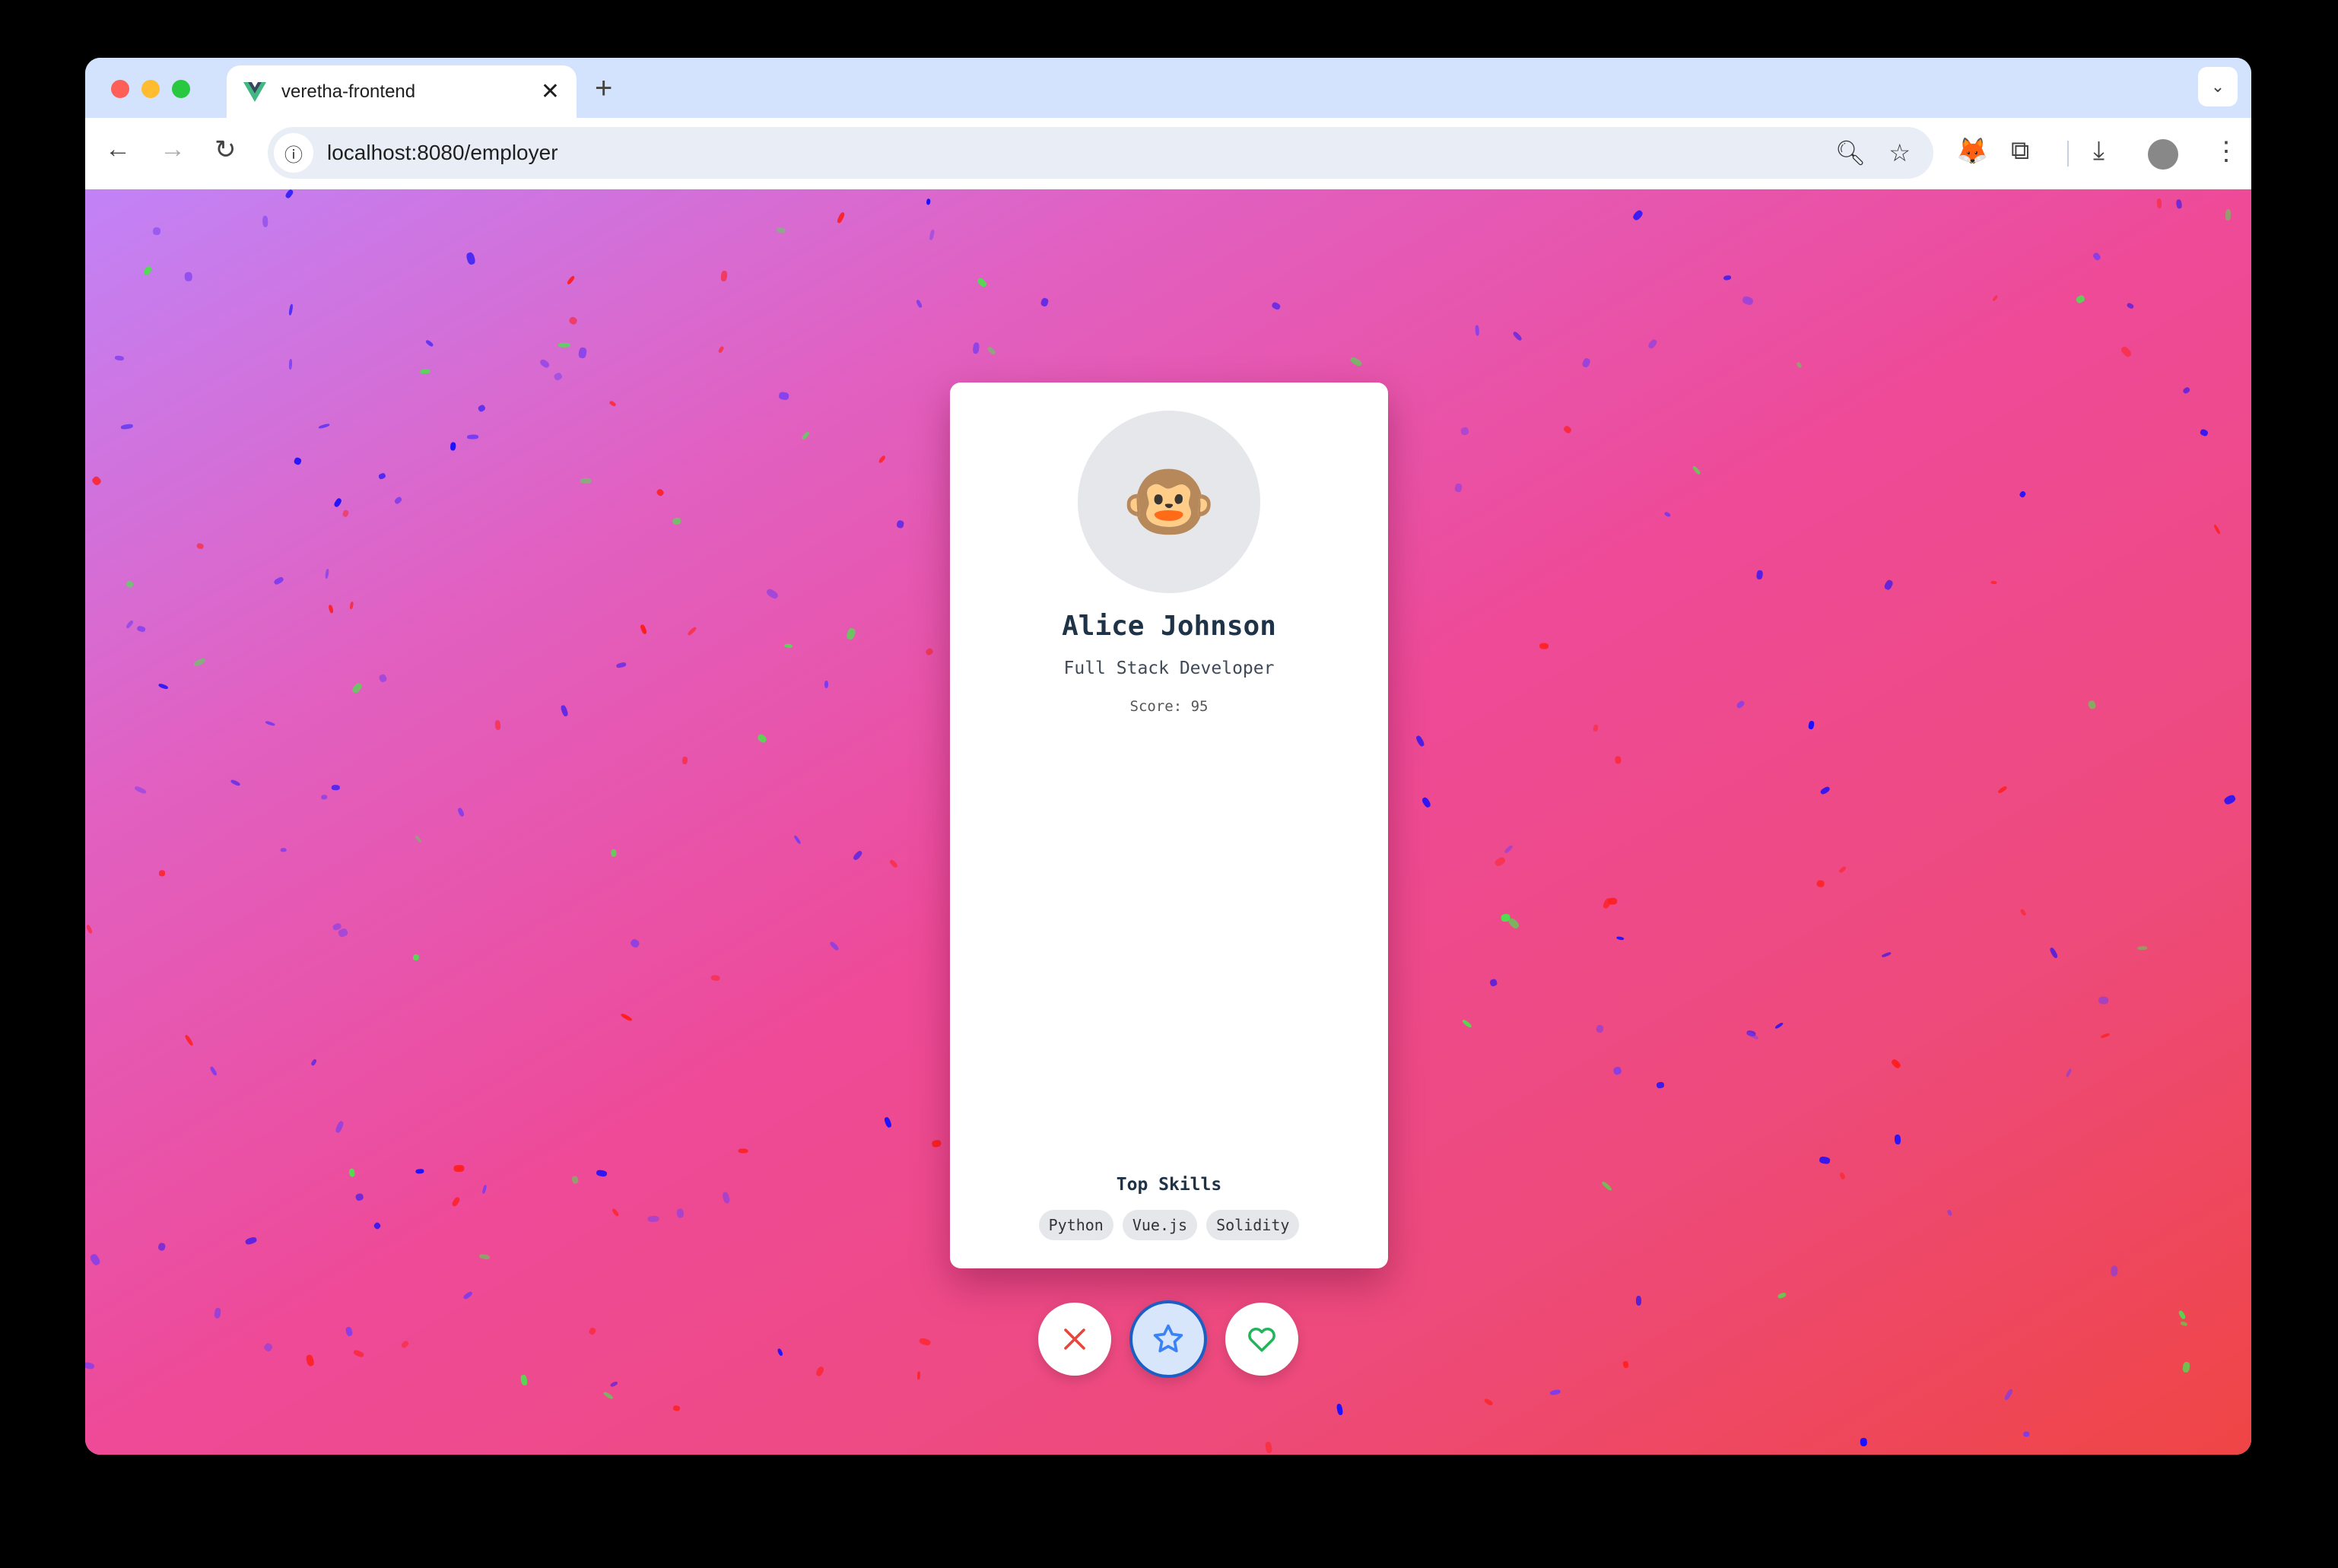  I want to click on tab-search-chevron-icon: ⌄, so click(2218, 86).